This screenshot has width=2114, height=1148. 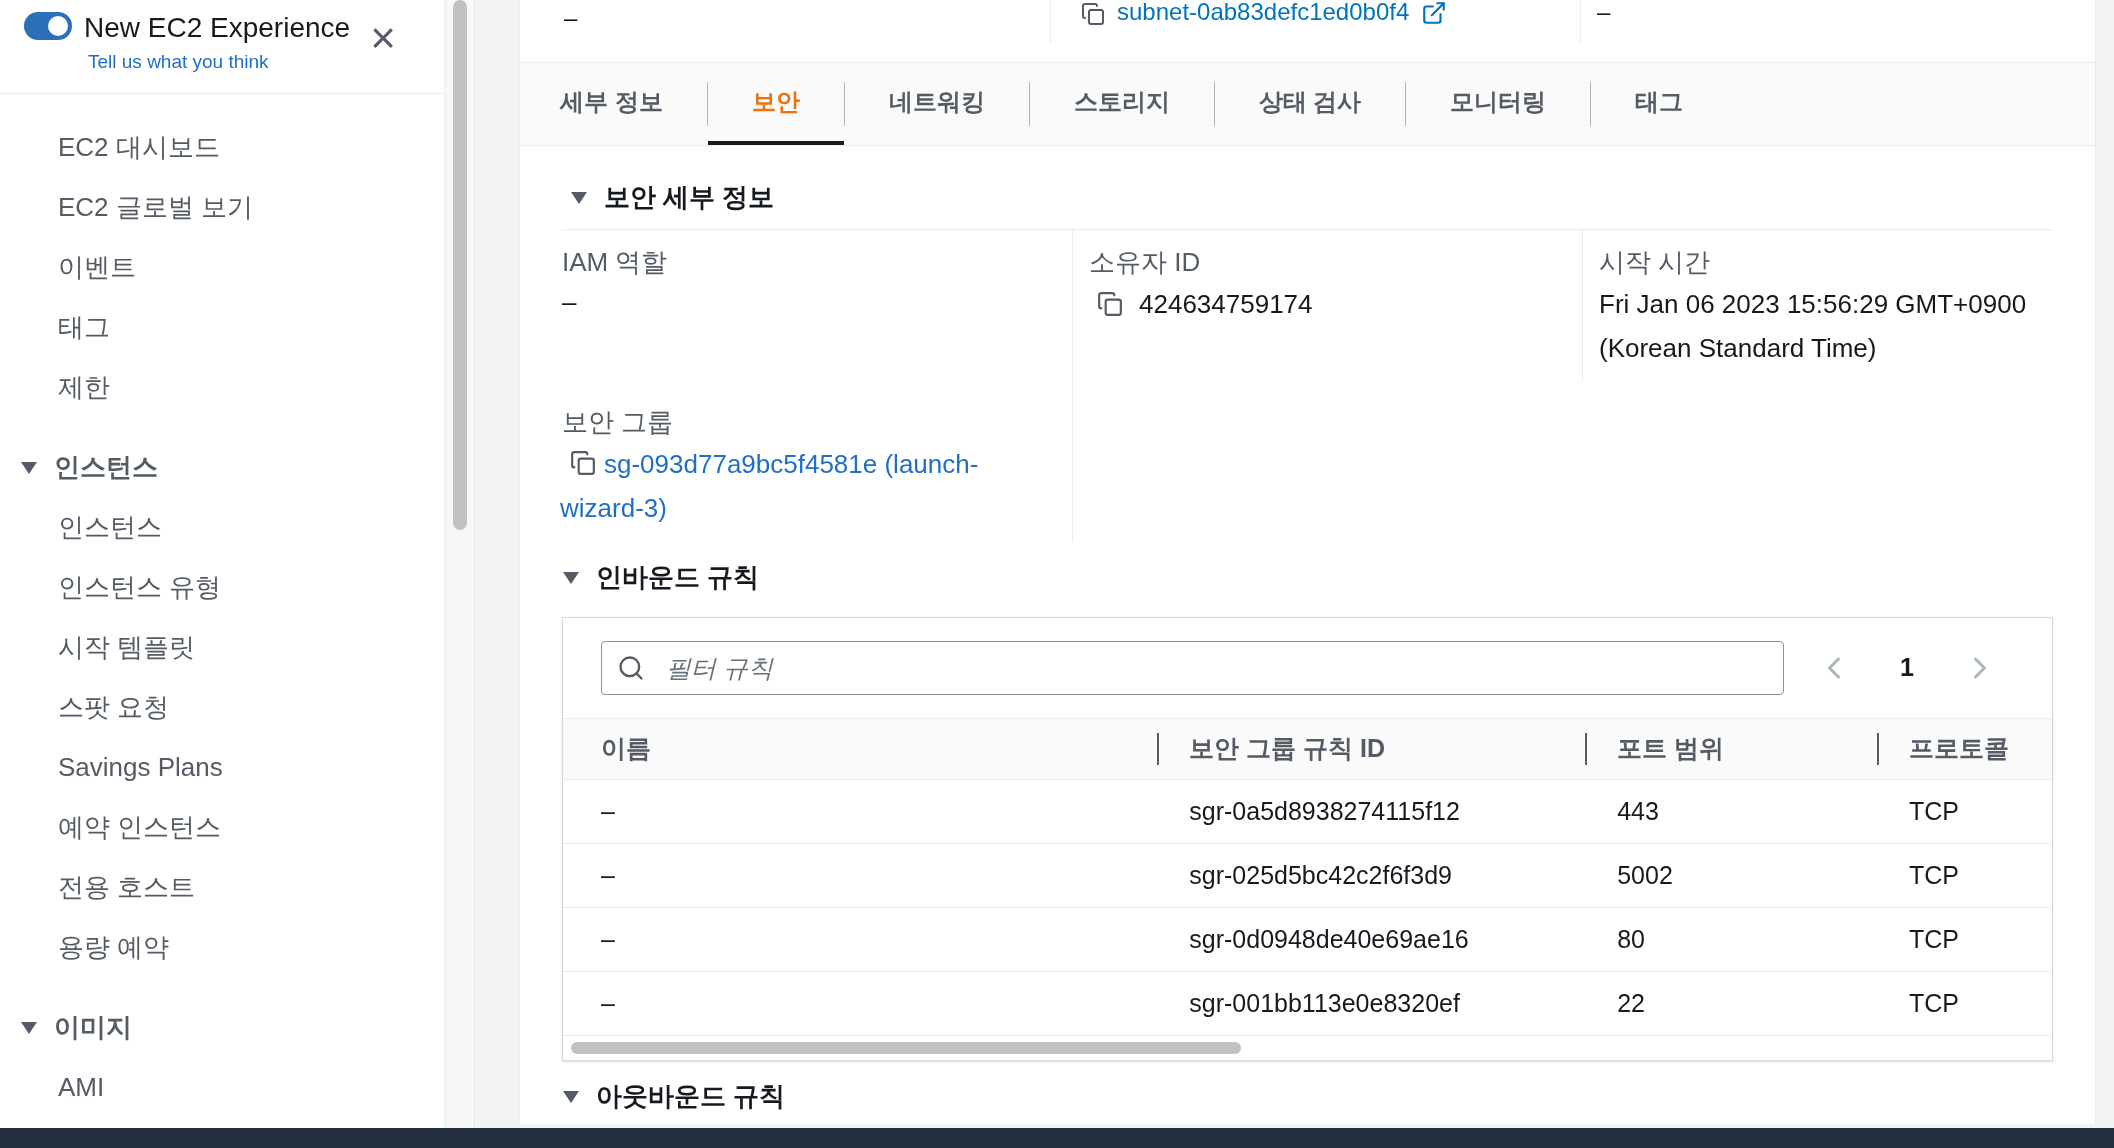 I want to click on column-header: 보안 그룹 규칙 ID, so click(x=1287, y=749).